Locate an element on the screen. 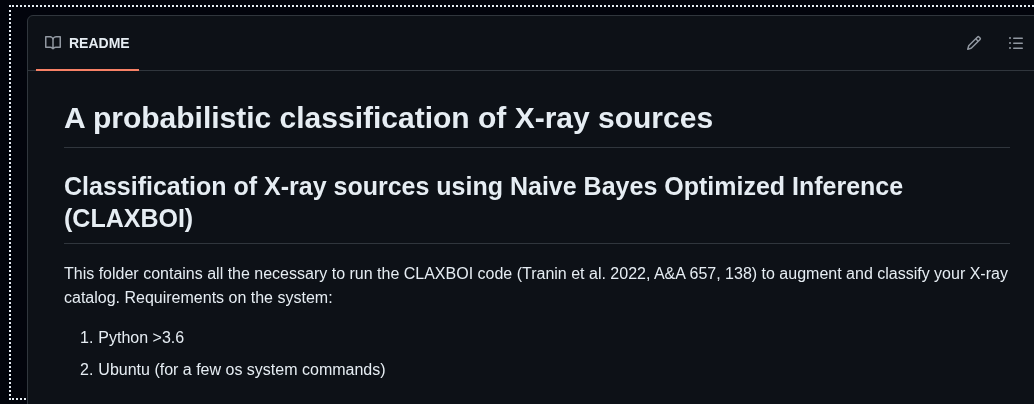 The width and height of the screenshot is (1034, 404). readme-title: A probabilistic classification of X-ray sources is located at coordinates (537, 123).